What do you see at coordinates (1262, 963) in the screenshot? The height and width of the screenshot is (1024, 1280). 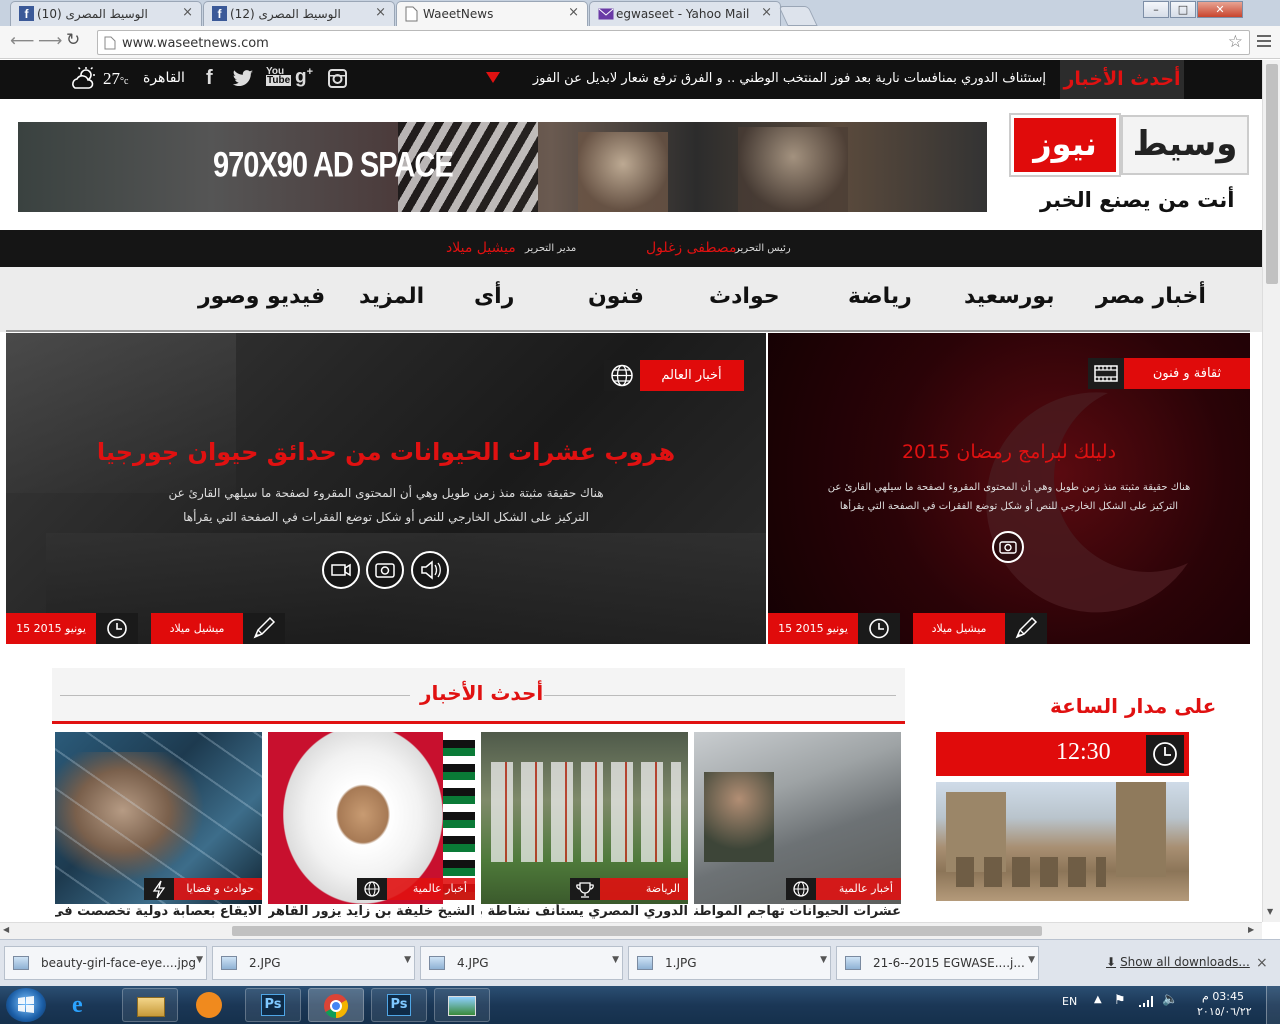 I see `close-downloads-icon: ×` at bounding box center [1262, 963].